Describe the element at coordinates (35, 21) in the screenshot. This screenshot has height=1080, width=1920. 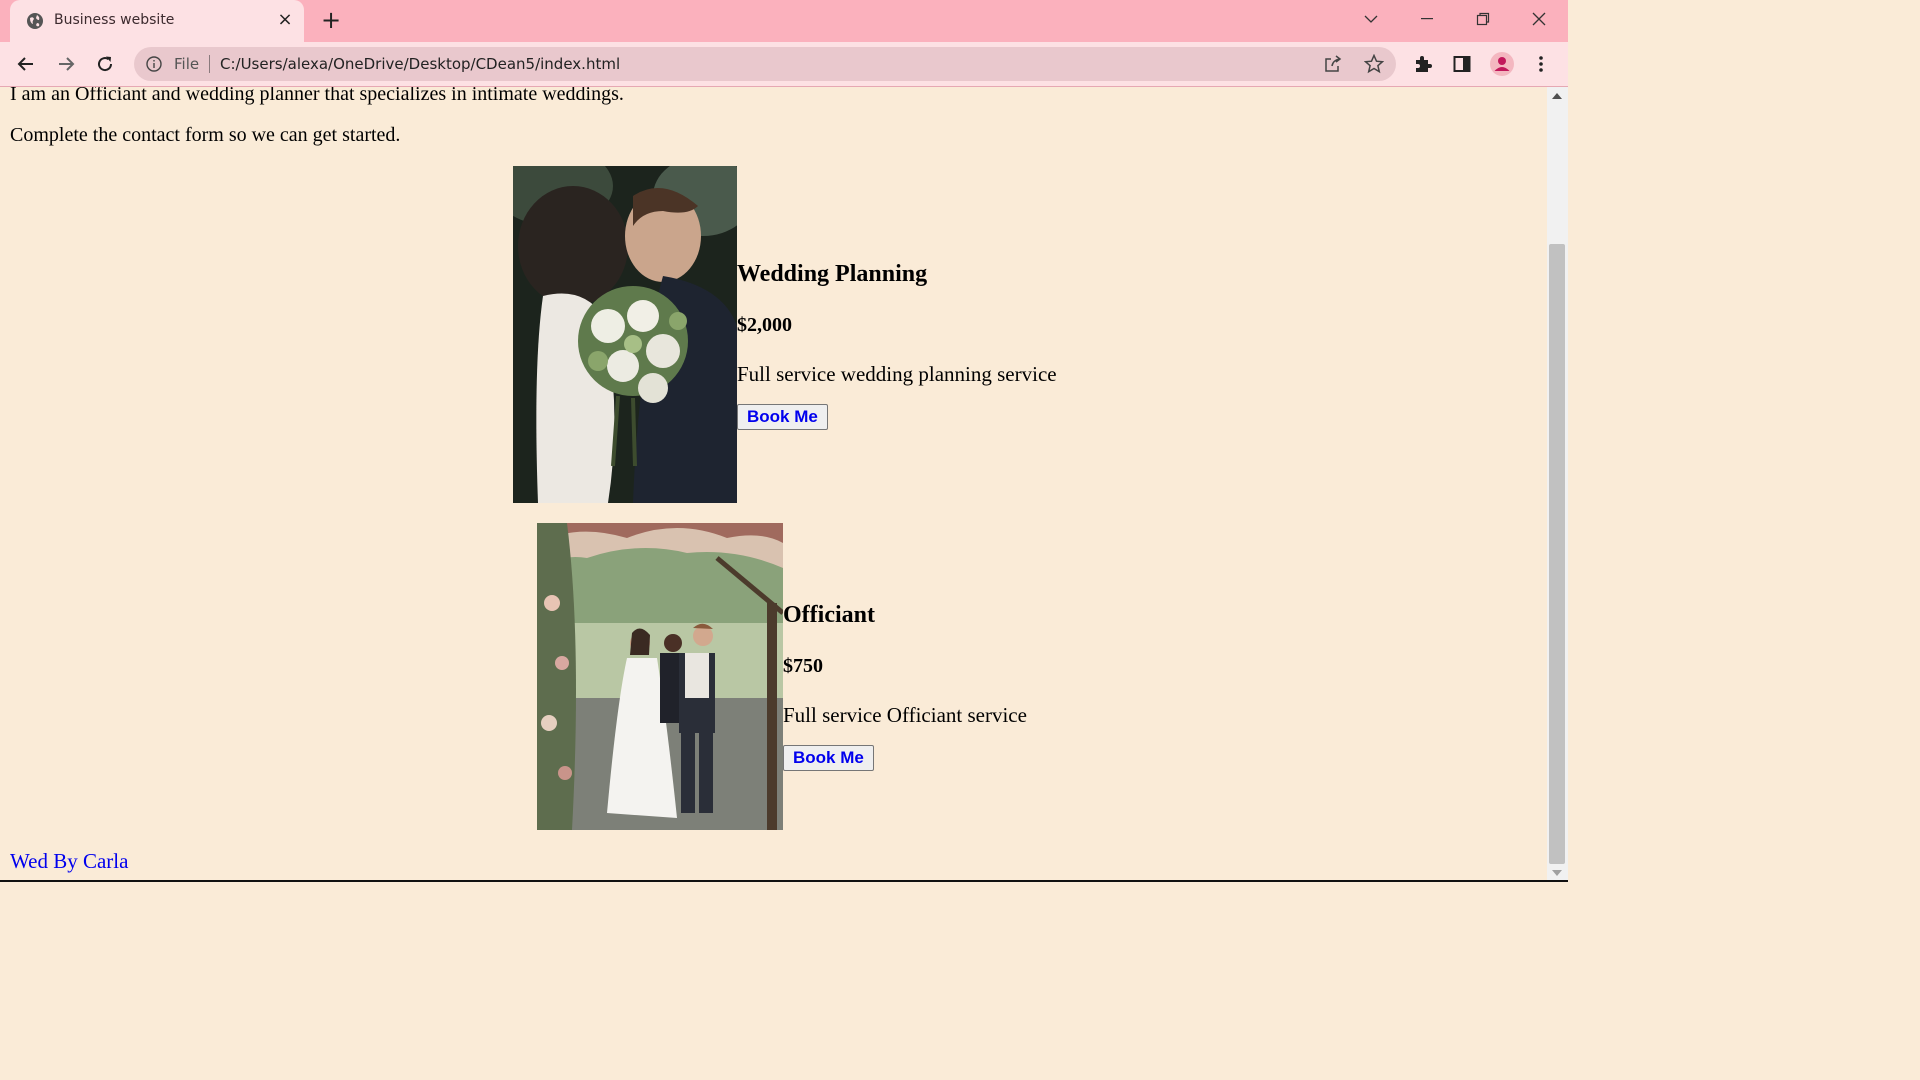
I see `globe-icon` at that location.